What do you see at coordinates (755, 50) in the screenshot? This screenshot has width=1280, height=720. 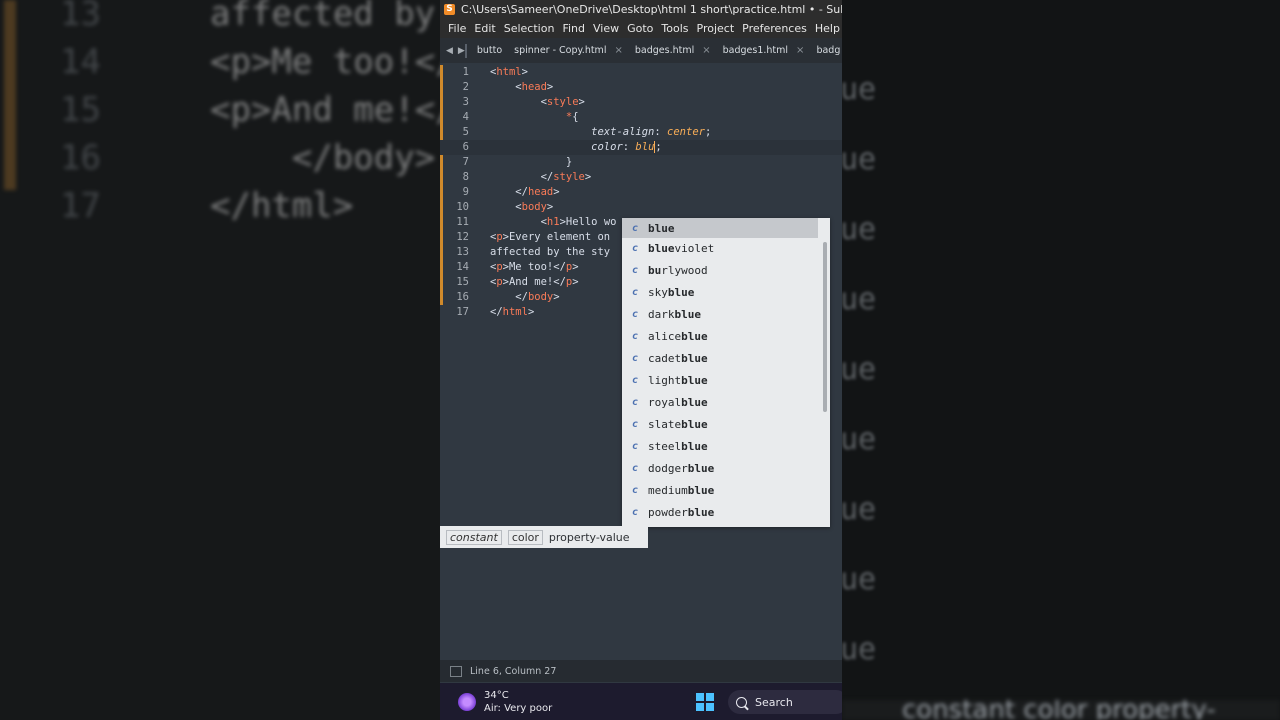 I see `tab-label: badges1.html` at bounding box center [755, 50].